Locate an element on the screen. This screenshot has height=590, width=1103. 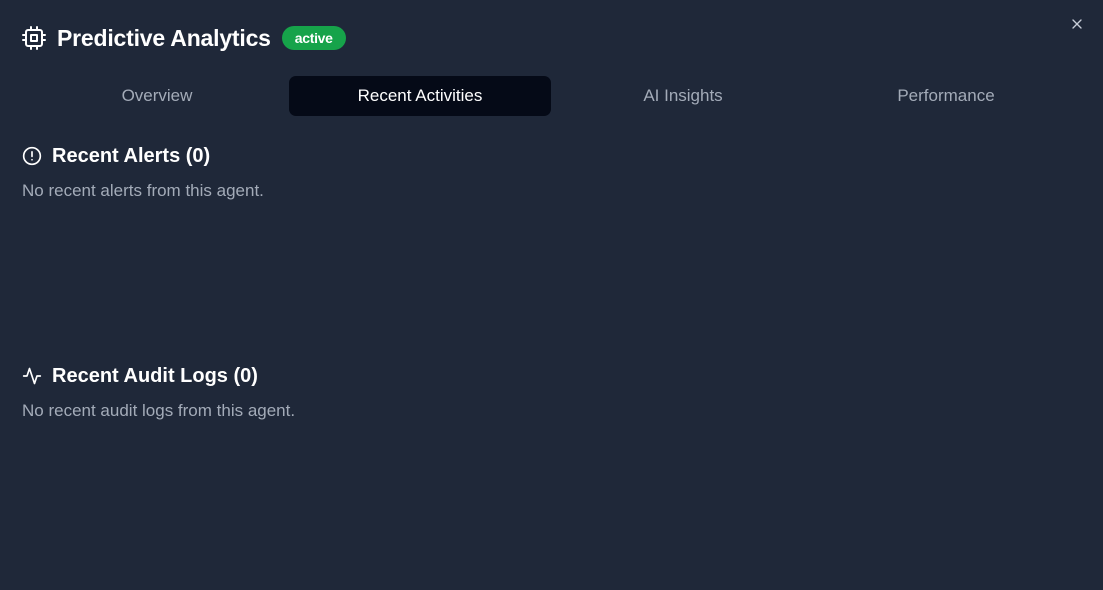
recent-alerts-title: Recent Alerts (0) is located at coordinates (131, 155).